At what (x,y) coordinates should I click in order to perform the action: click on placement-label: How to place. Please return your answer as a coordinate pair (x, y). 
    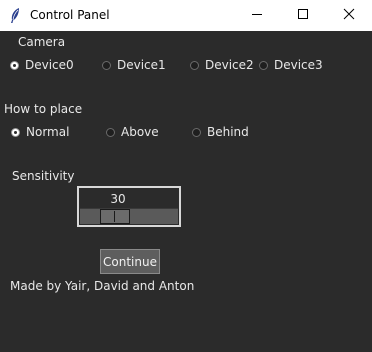
    Looking at the image, I should click on (43, 109).